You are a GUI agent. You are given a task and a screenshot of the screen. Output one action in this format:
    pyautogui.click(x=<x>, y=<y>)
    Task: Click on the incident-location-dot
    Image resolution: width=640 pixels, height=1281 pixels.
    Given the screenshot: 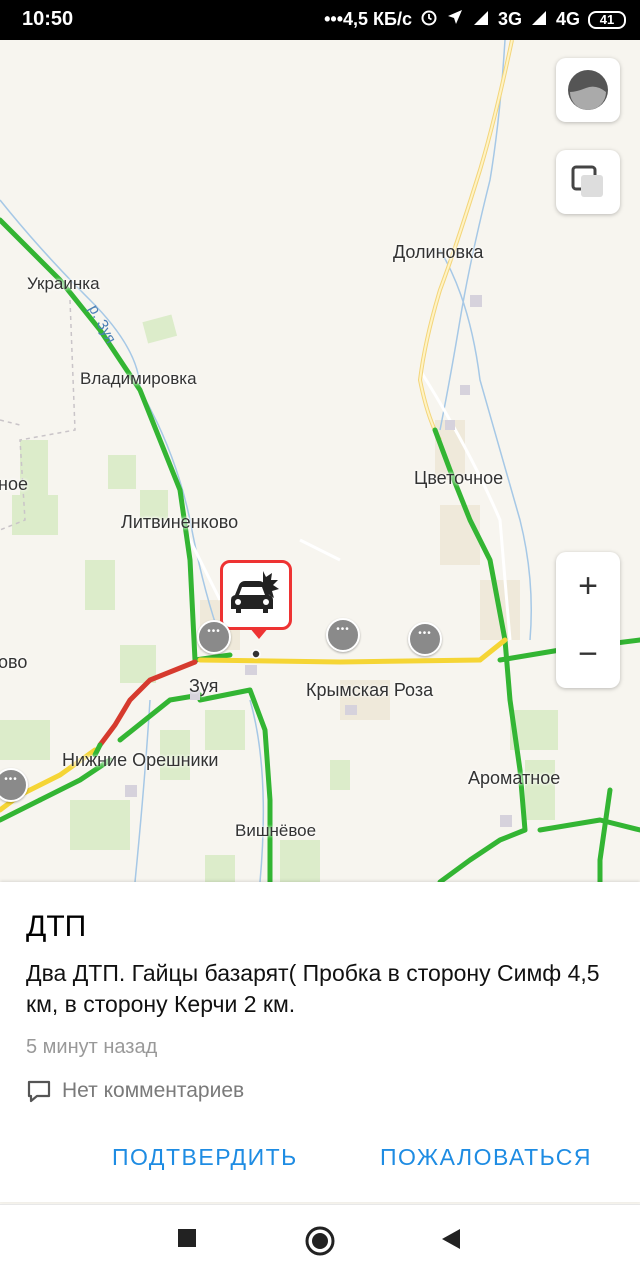 What is the action you would take?
    pyautogui.click(x=256, y=654)
    